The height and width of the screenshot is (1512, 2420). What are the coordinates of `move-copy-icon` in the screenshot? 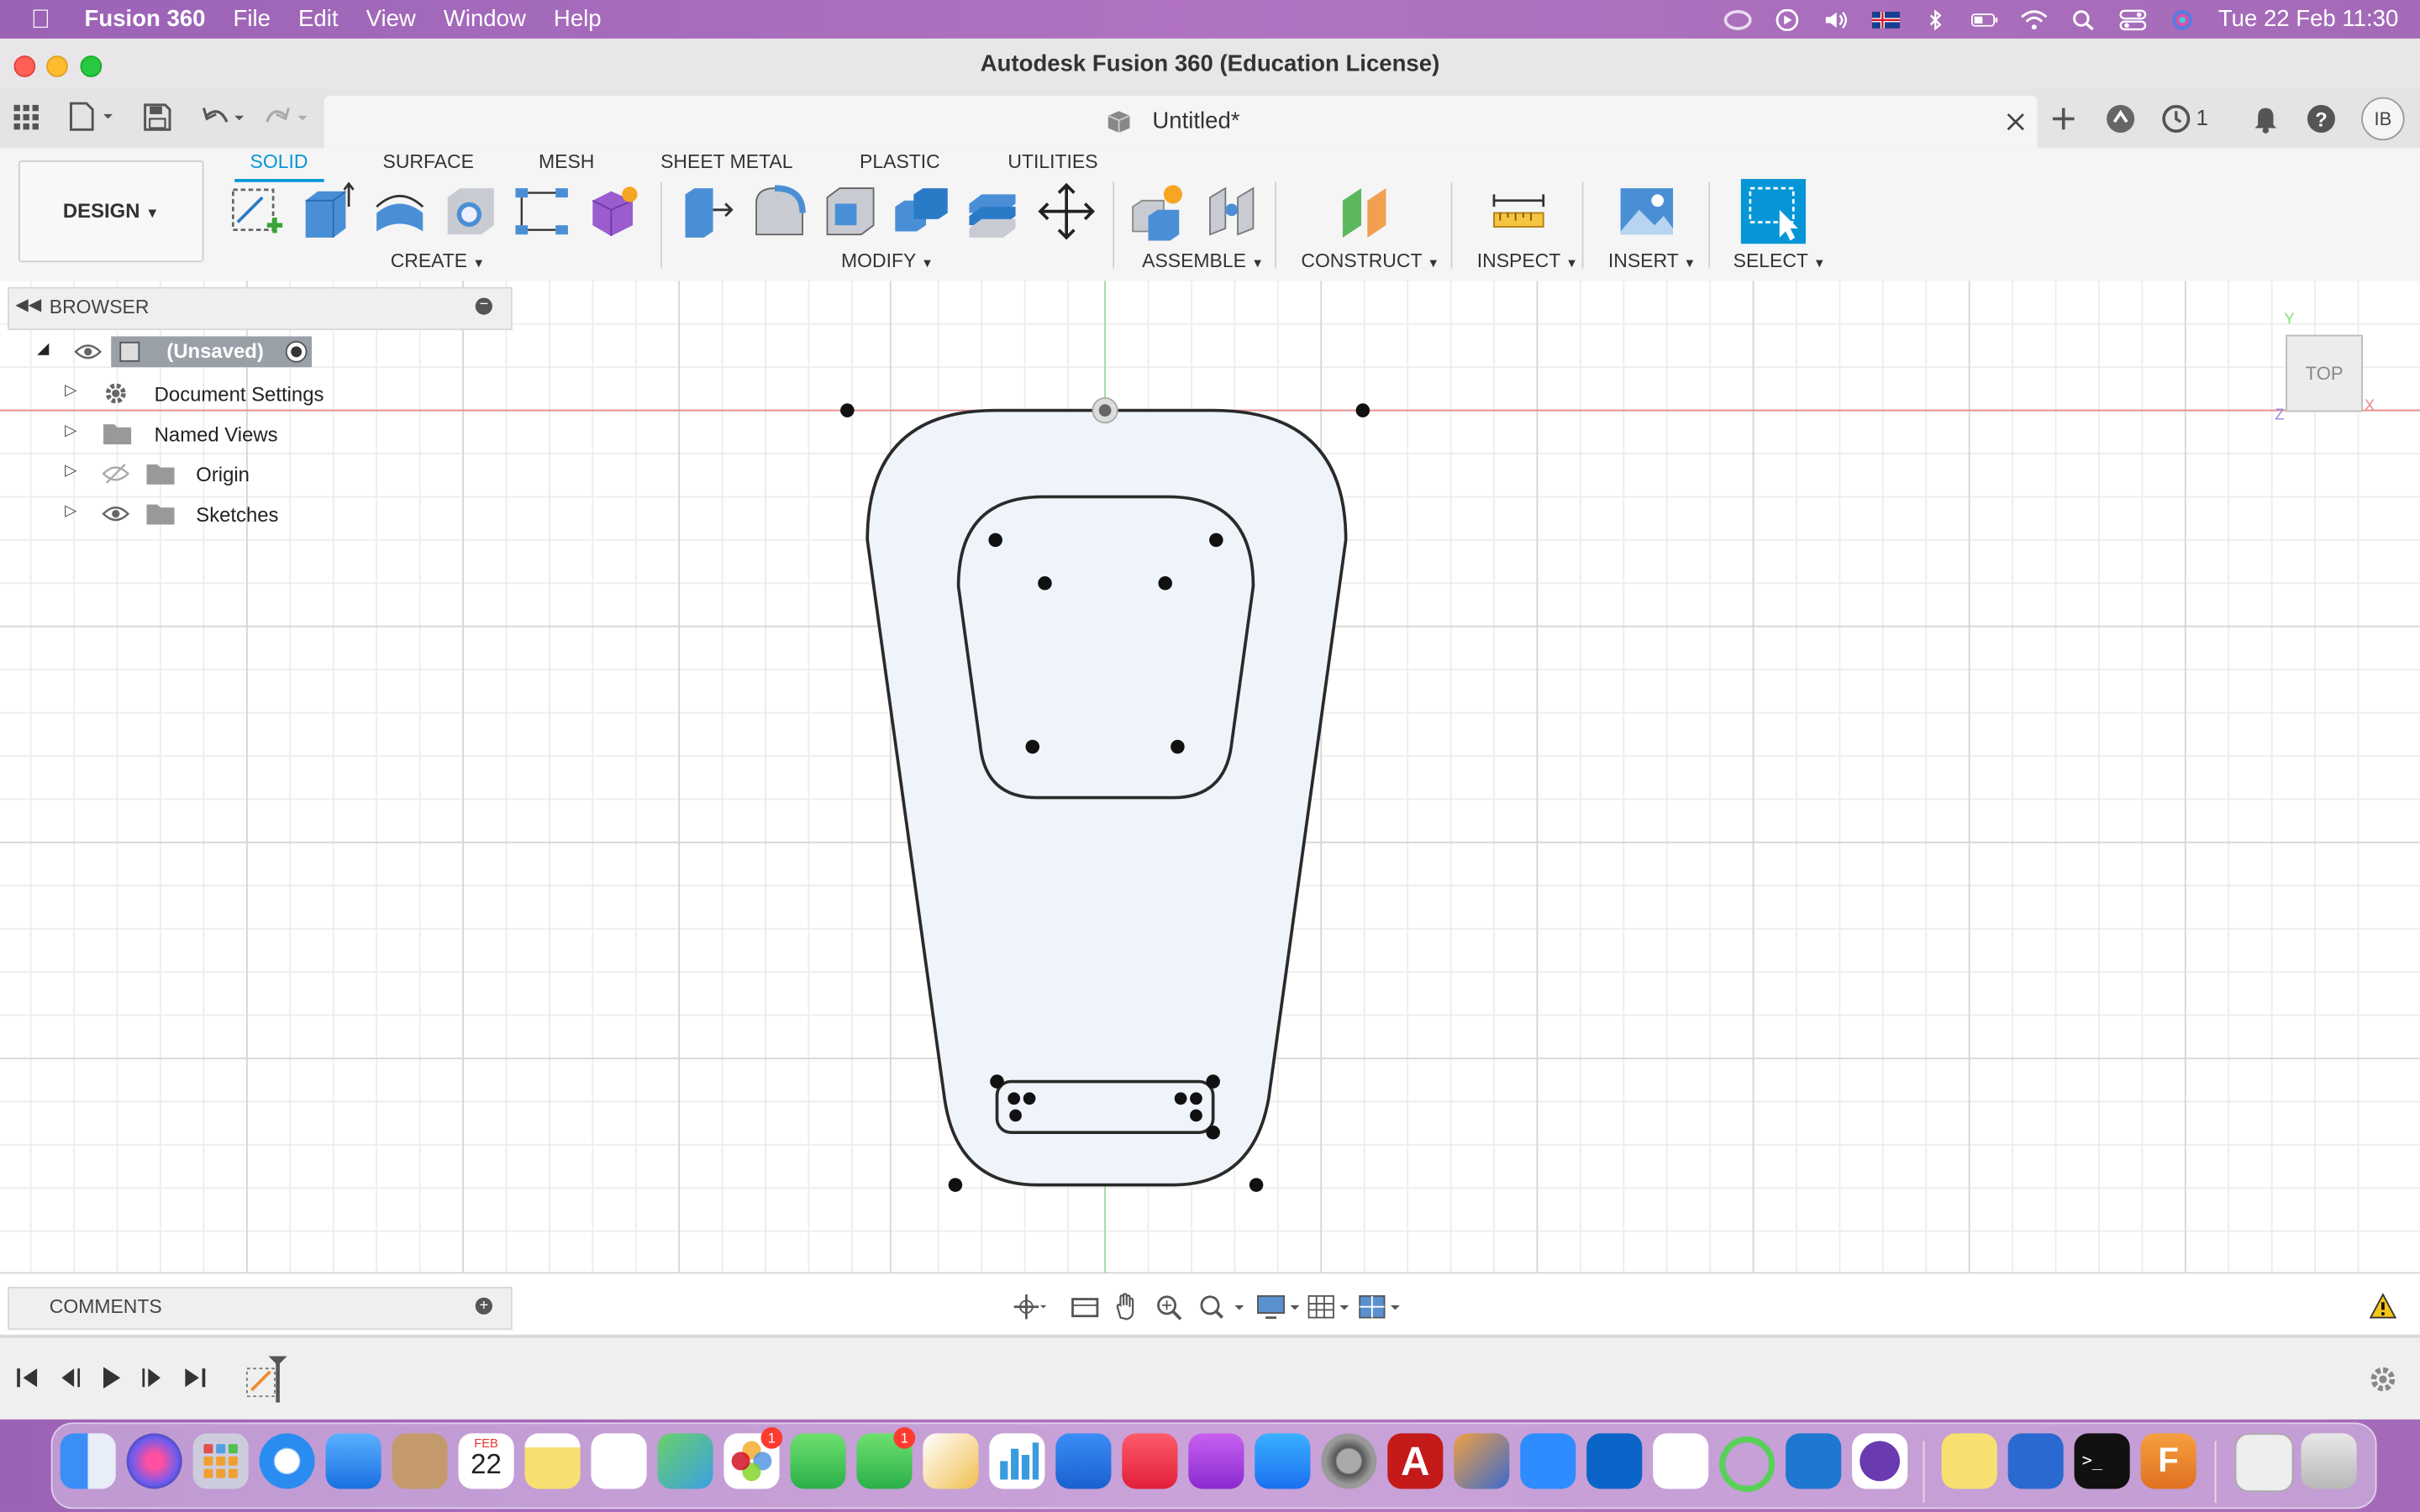 It's located at (1066, 211).